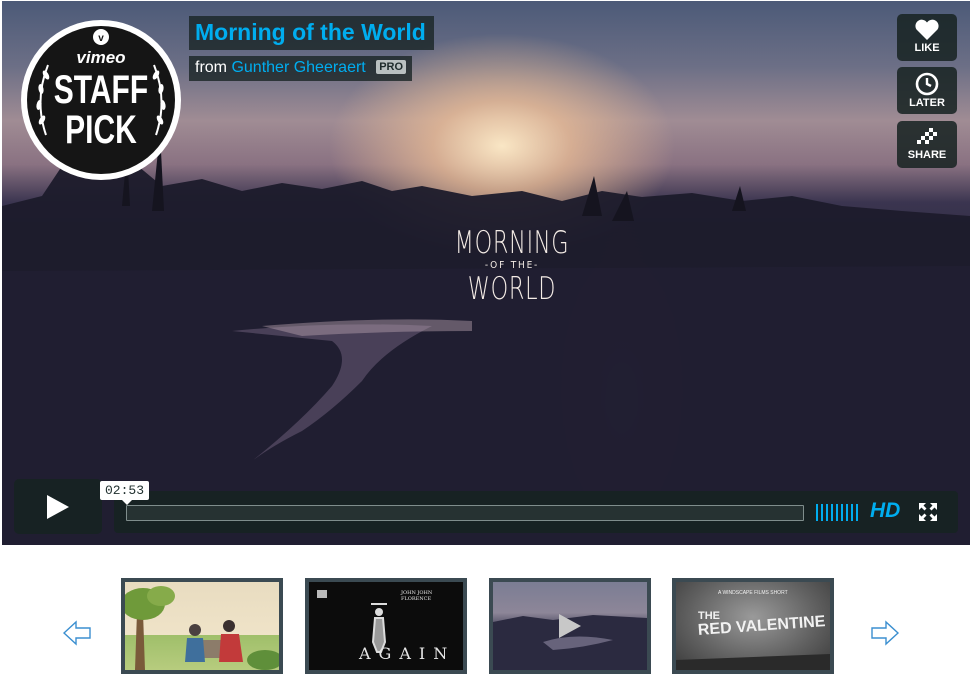 Image resolution: width=973 pixels, height=675 pixels. I want to click on thumb-ground, so click(753, 662).